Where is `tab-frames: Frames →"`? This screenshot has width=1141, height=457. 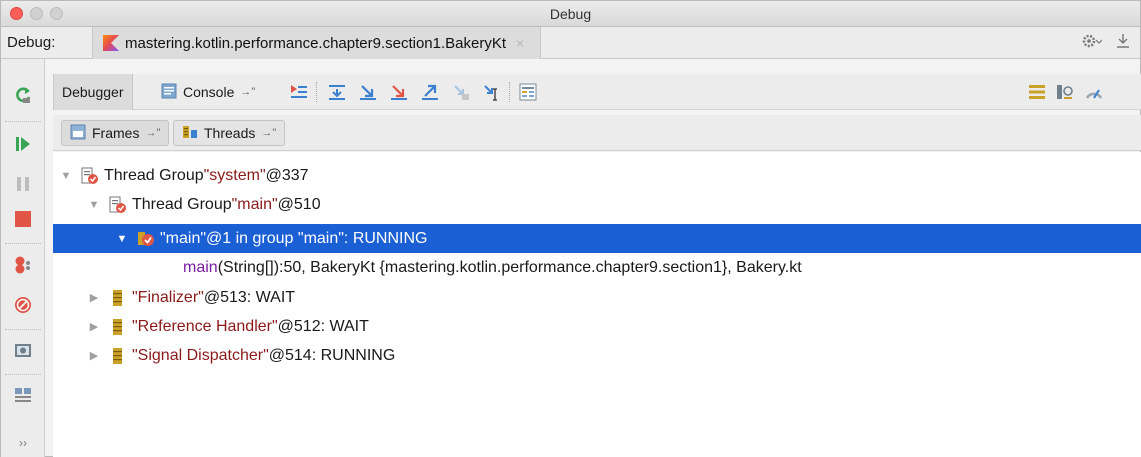 tab-frames: Frames →" is located at coordinates (115, 133).